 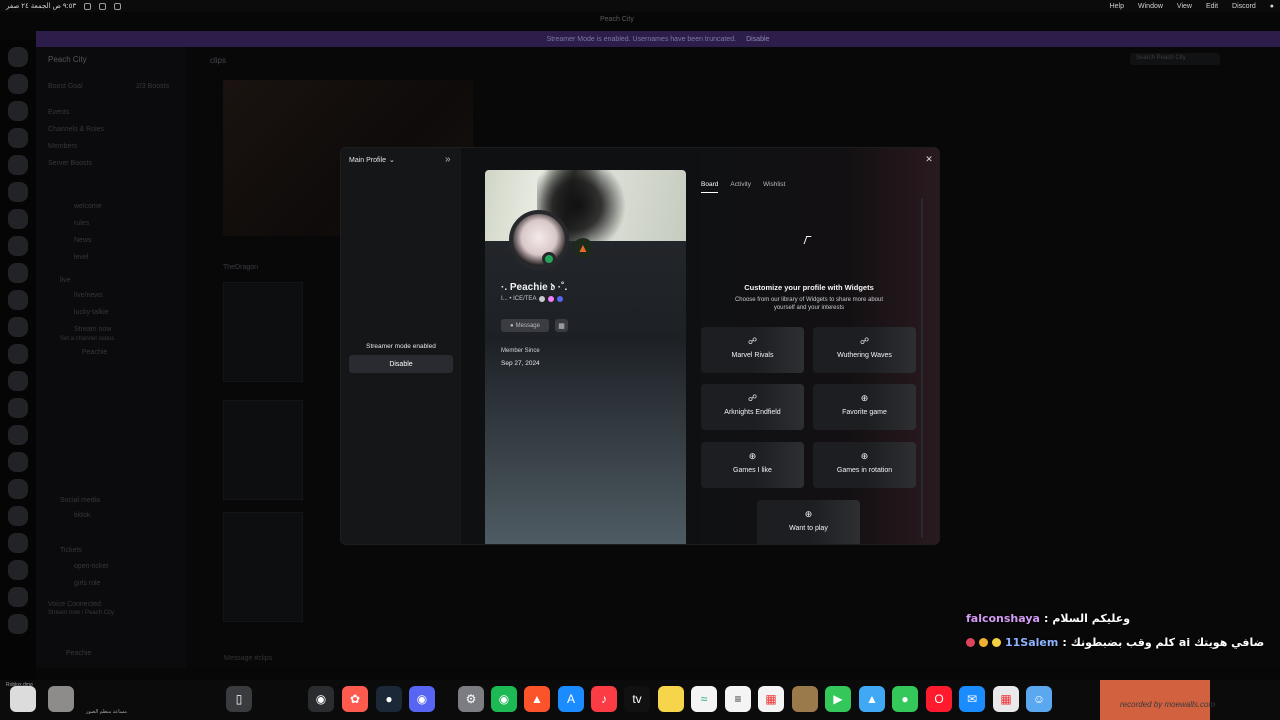 I want to click on server-name: Peach City, so click(x=67, y=59).